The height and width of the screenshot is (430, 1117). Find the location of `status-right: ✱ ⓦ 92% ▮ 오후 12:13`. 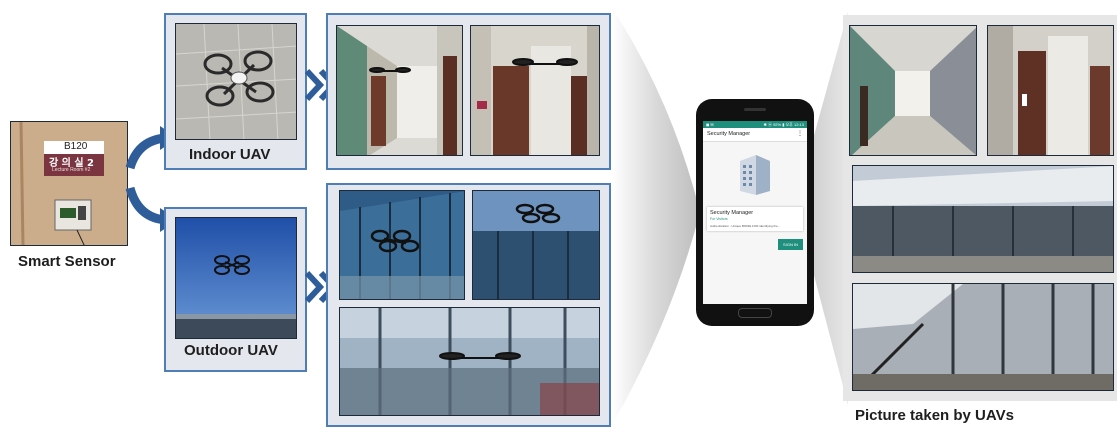

status-right: ✱ ⓦ 92% ▮ 오후 12:13 is located at coordinates (784, 124).